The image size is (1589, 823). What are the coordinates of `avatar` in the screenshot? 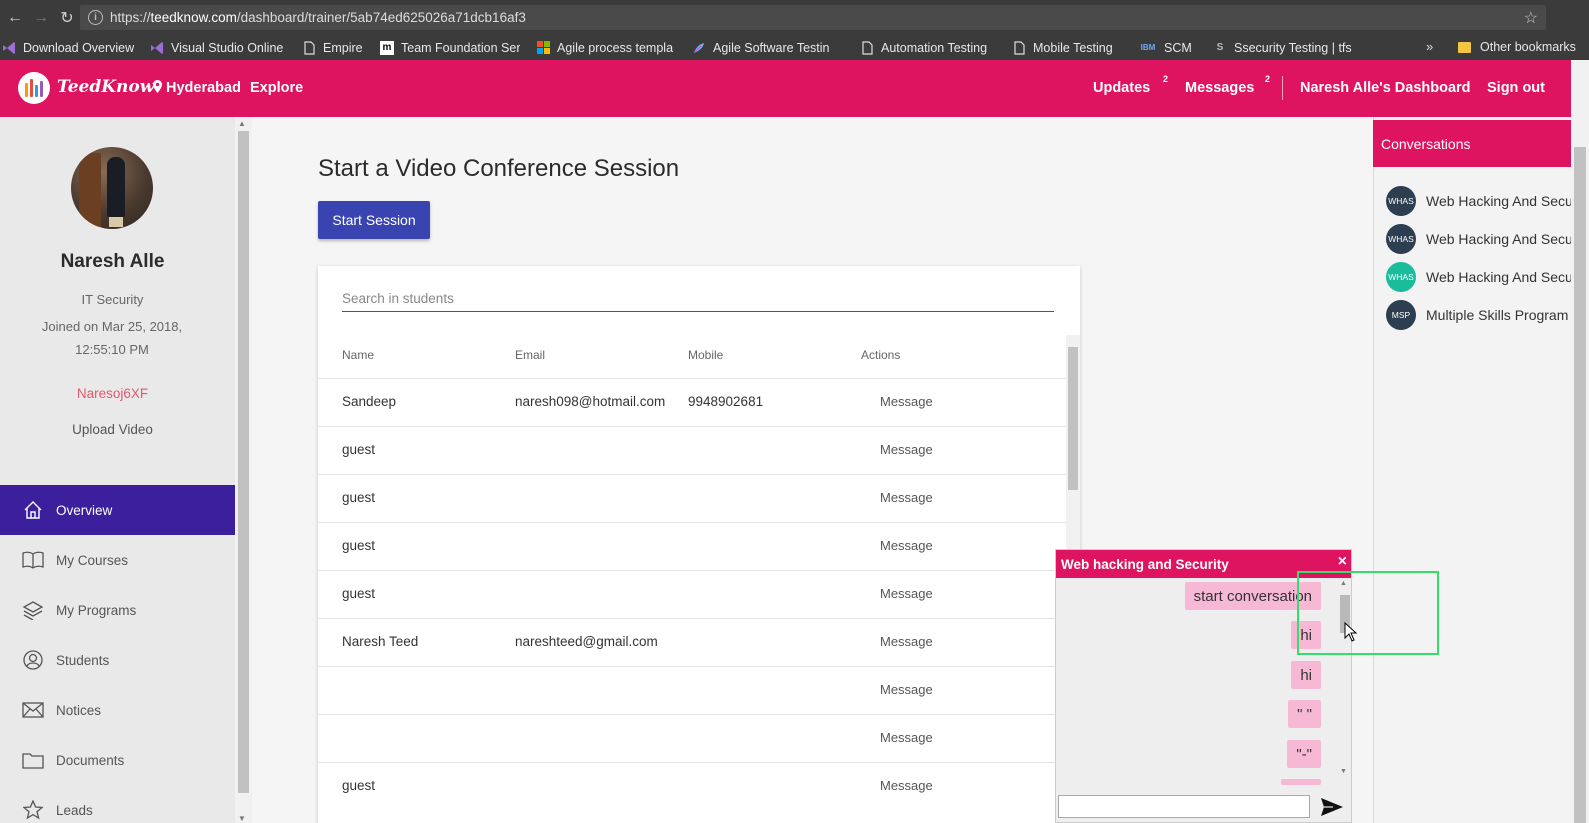 It's located at (112, 188).